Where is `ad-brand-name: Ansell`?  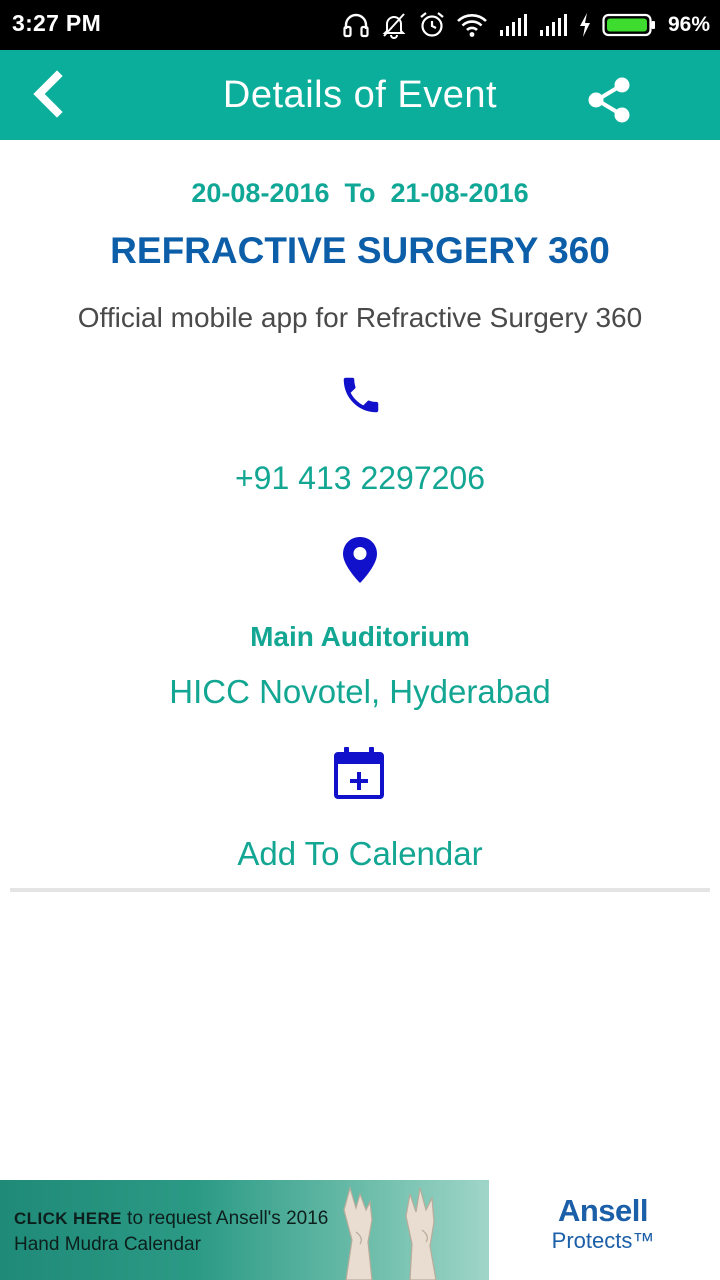
ad-brand-name: Ansell is located at coordinates (603, 1210).